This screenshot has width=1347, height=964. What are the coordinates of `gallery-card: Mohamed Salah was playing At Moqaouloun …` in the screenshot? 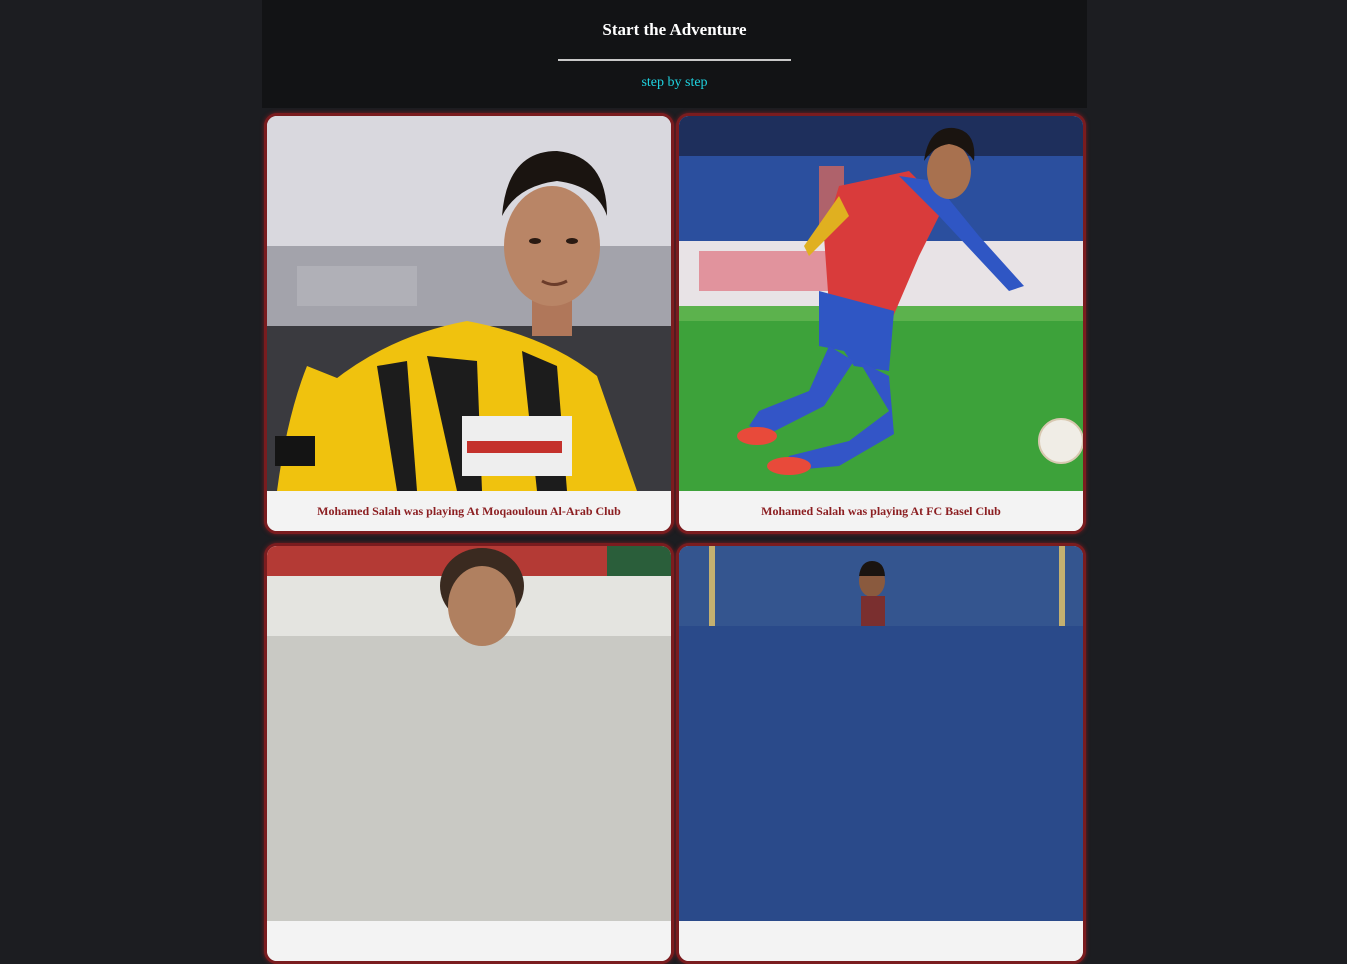 It's located at (469, 323).